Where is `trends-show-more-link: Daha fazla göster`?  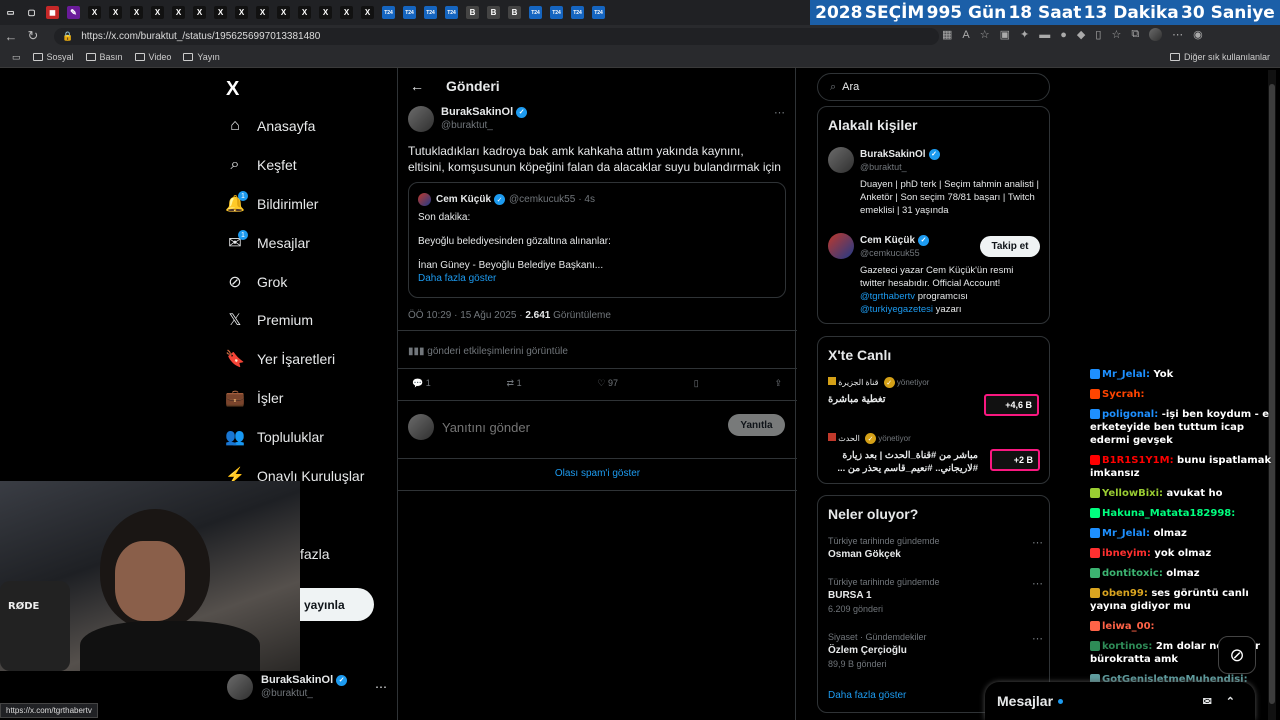
trends-show-more-link: Daha fazla göster is located at coordinates (867, 695).